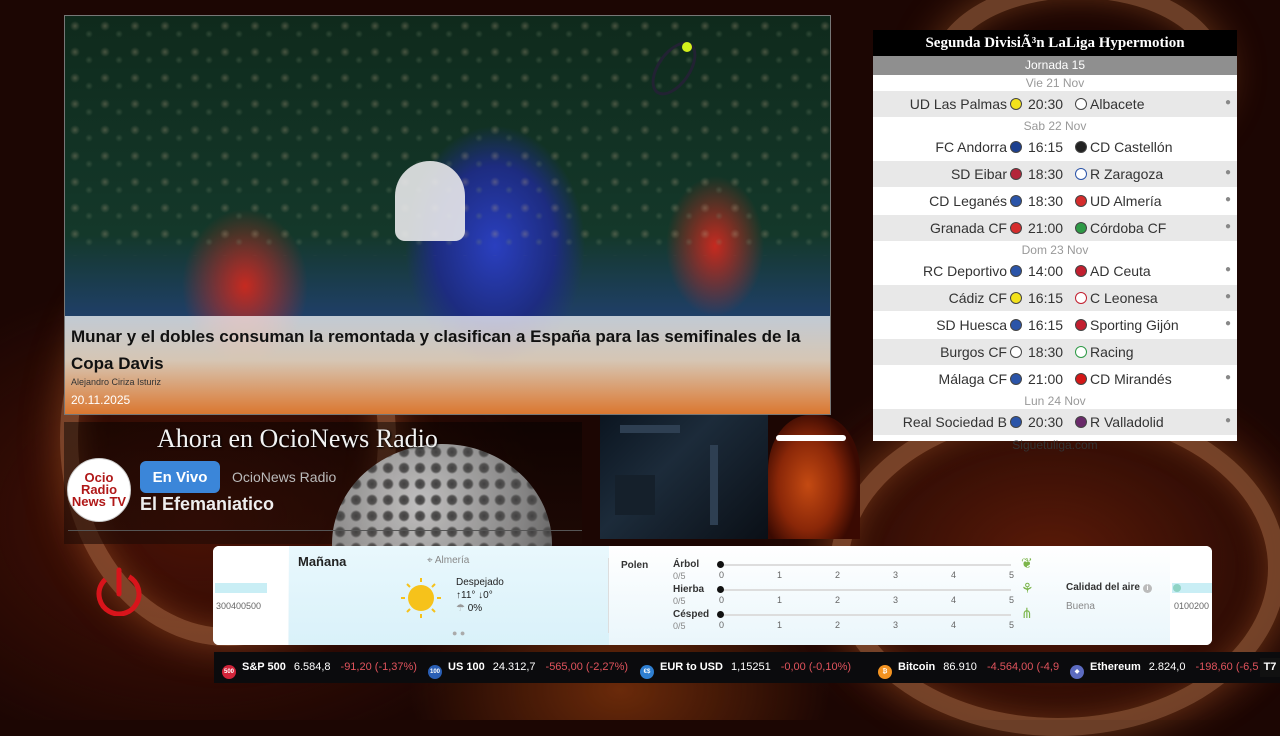  Describe the element at coordinates (462, 608) in the screenshot. I see `umbrella-icon: ☂` at that location.